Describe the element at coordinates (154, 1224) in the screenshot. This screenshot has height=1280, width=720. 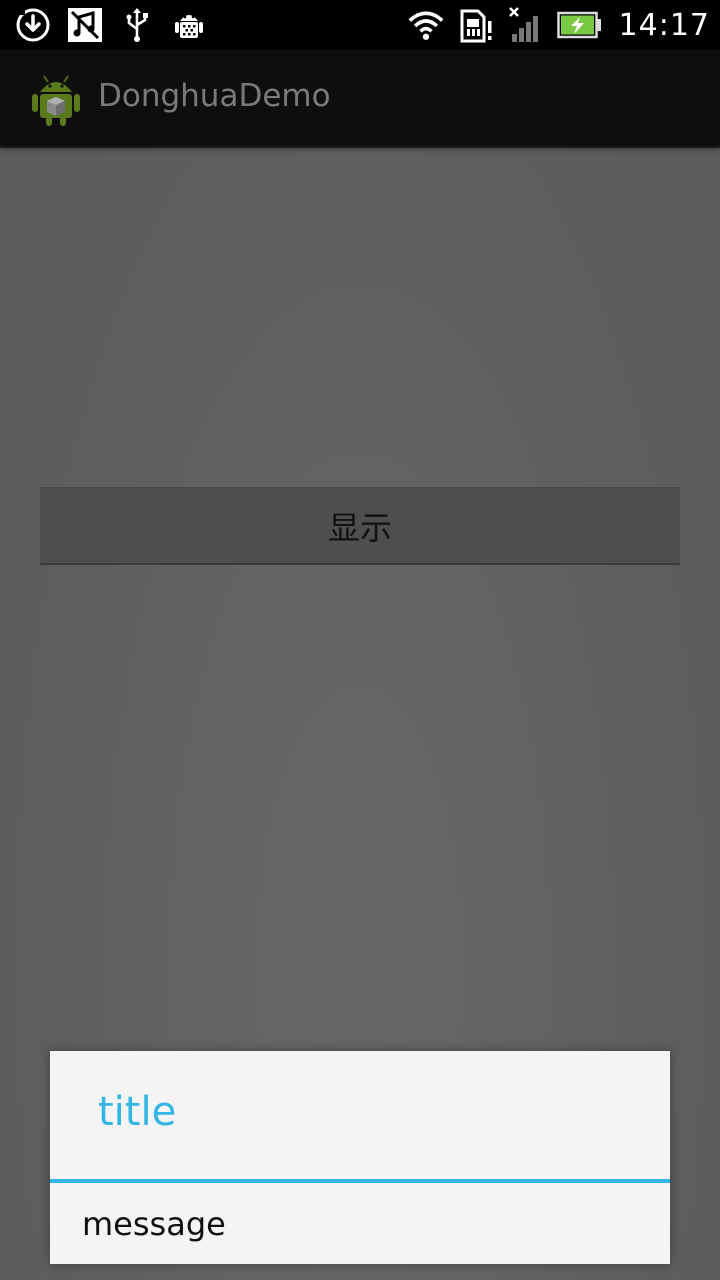
I see `dialog-message: message` at that location.